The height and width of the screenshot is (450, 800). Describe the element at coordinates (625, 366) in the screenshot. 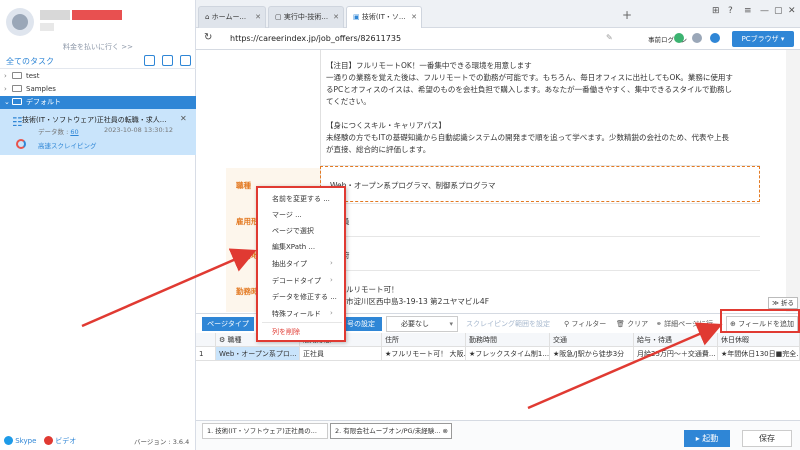

I see `arrow-to-add-field` at that location.